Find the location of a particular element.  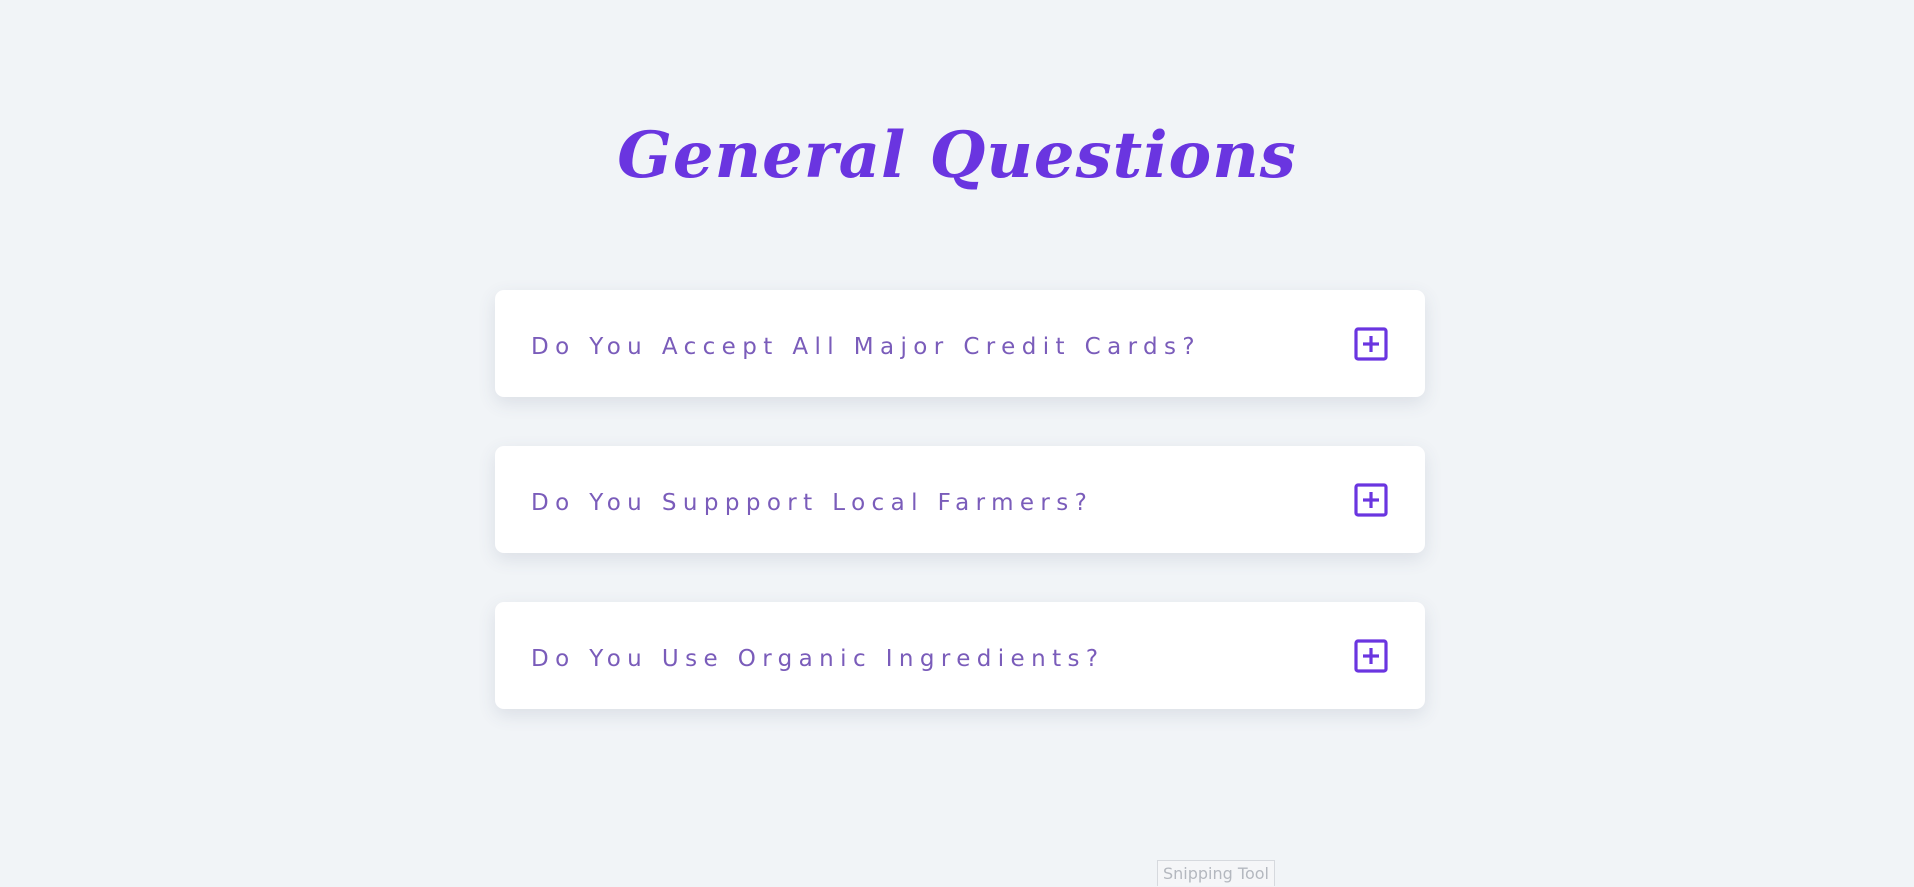

snipping-tool-label: Snipping Tool is located at coordinates (1216, 873).